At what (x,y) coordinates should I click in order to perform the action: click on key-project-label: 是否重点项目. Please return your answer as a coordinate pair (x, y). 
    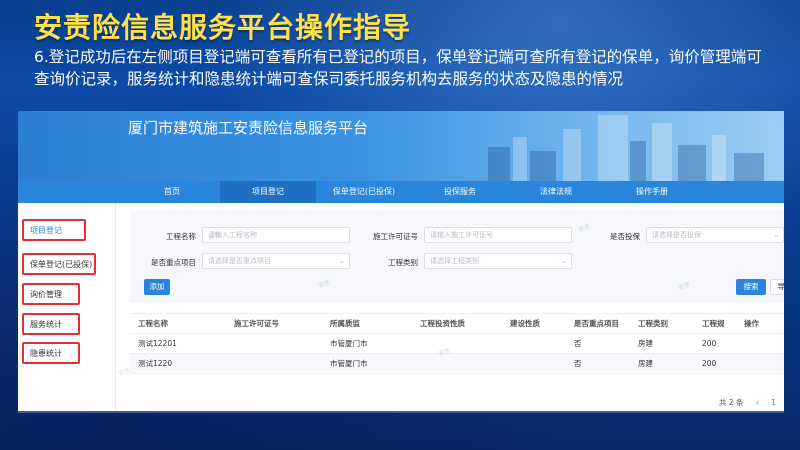
    Looking at the image, I should click on (173, 262).